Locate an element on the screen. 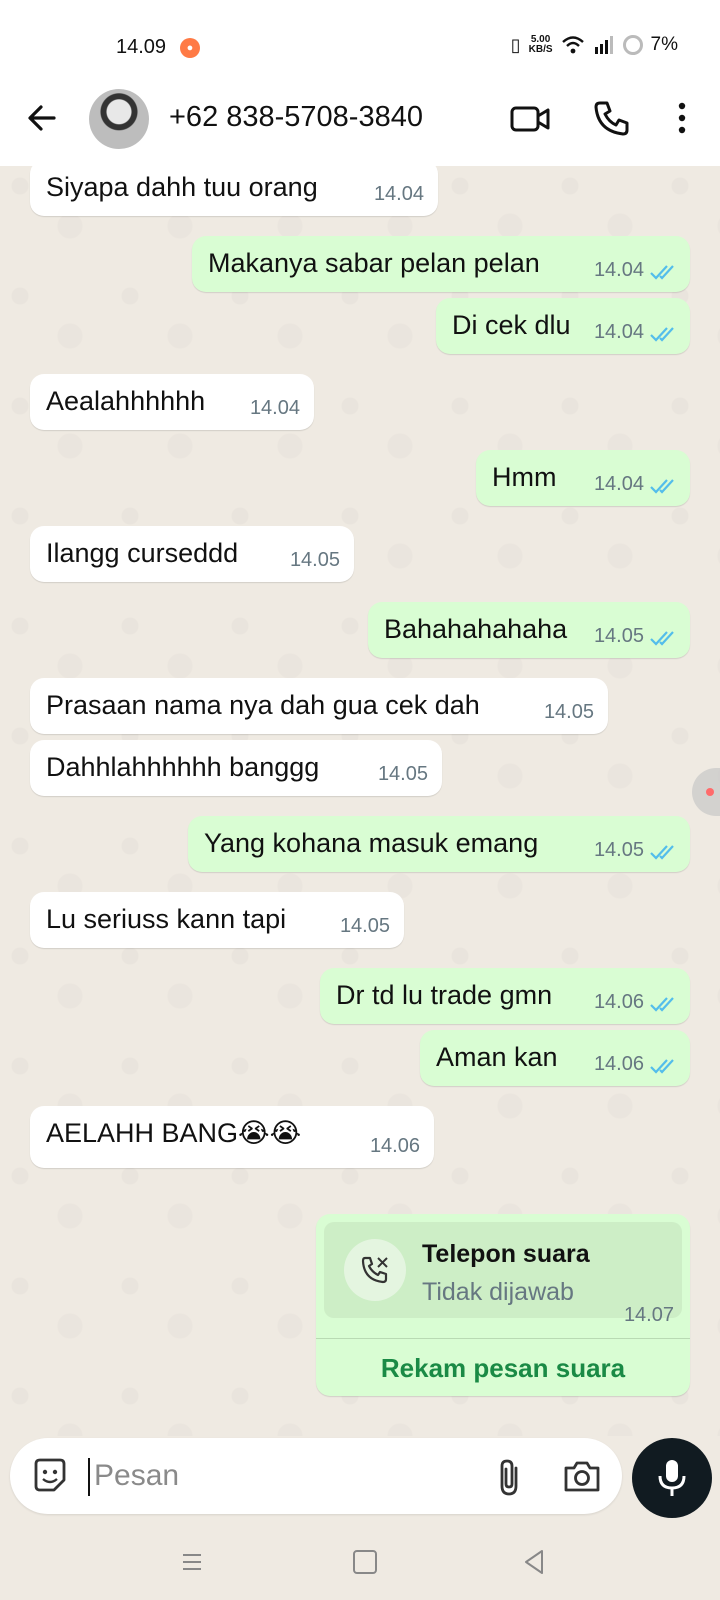 This screenshot has width=720, height=1600. message-composer is located at coordinates (316, 1476).